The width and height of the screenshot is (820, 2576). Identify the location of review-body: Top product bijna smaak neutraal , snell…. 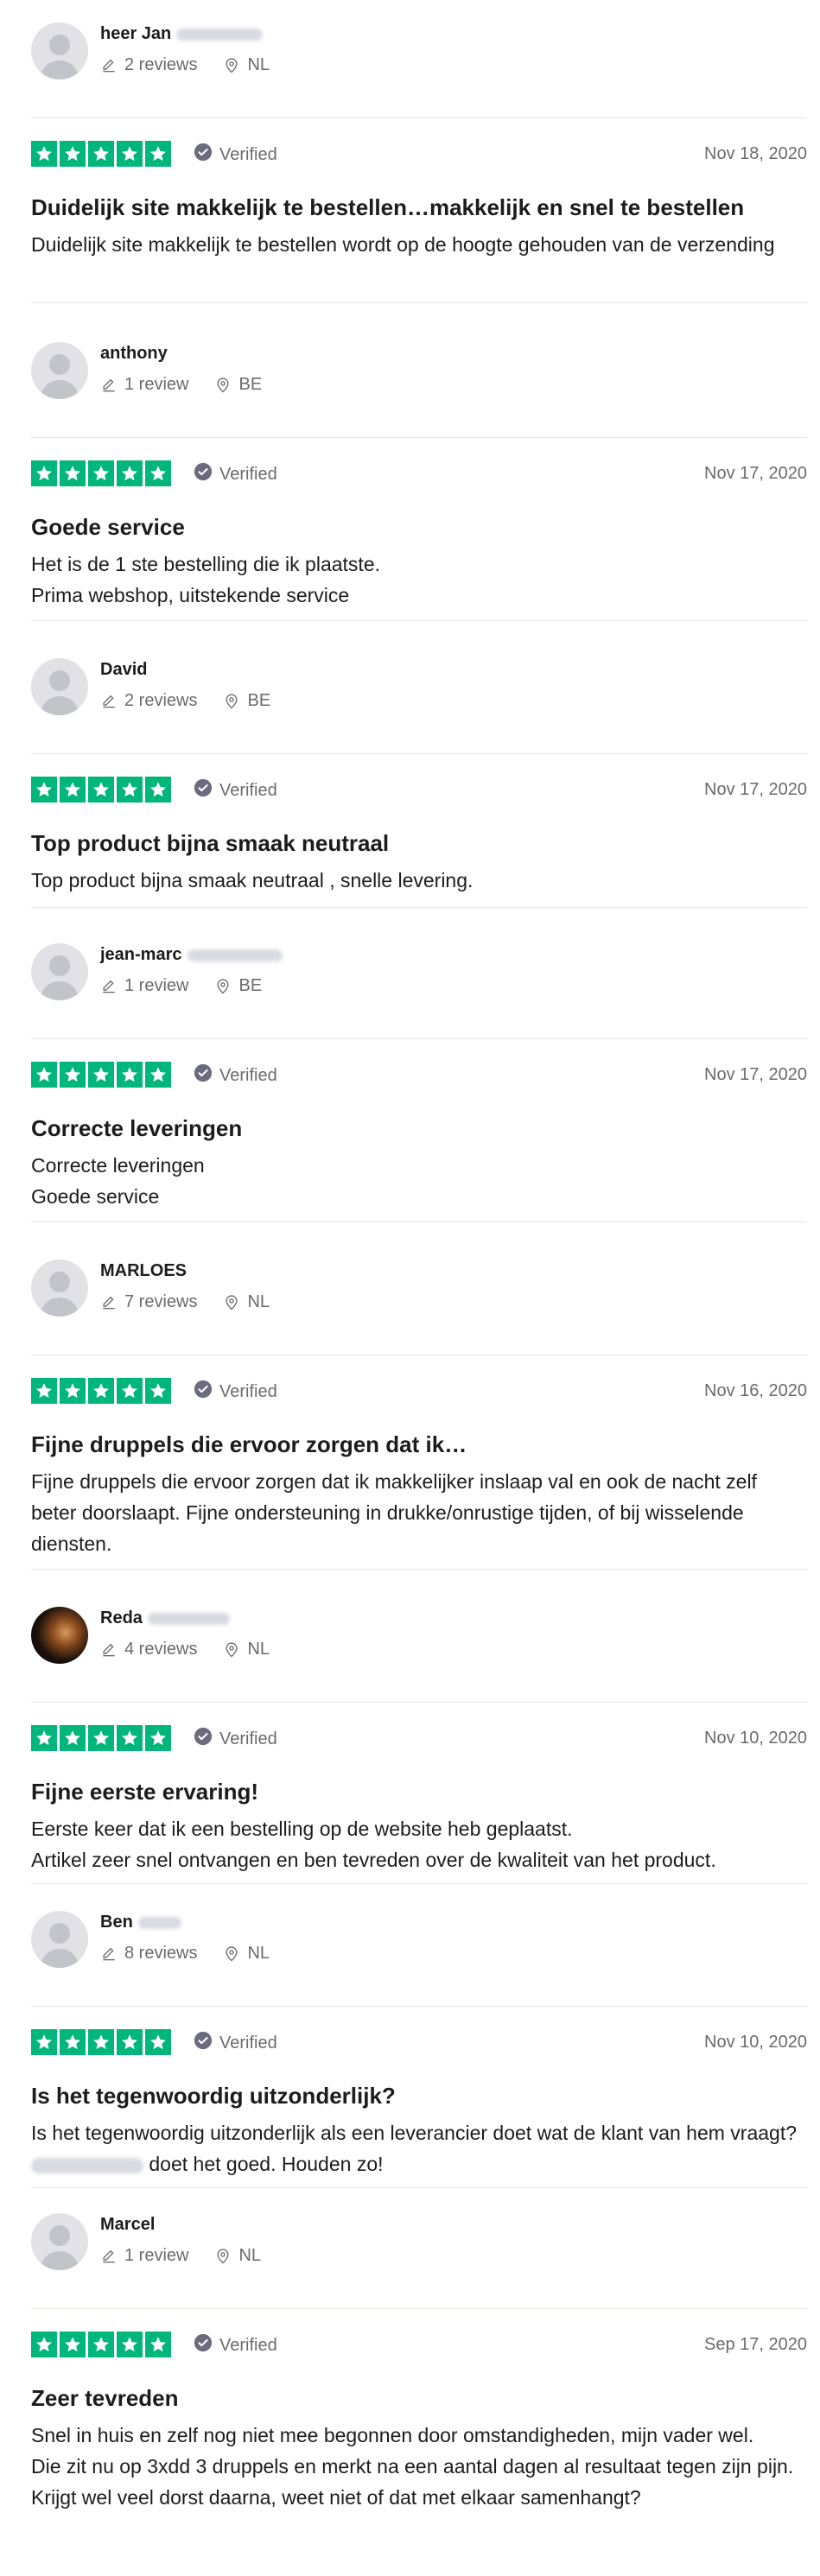
(419, 880).